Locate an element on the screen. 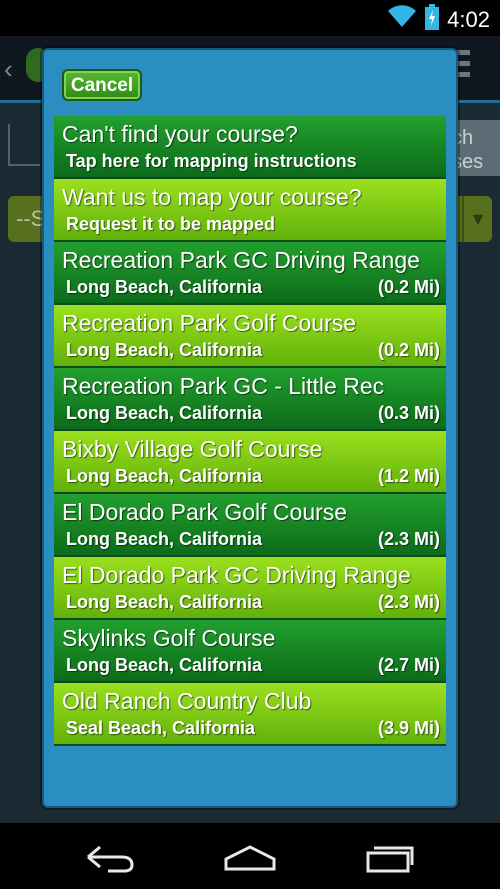  item-subtitle-row: Request it to be mapped is located at coordinates (251, 224).